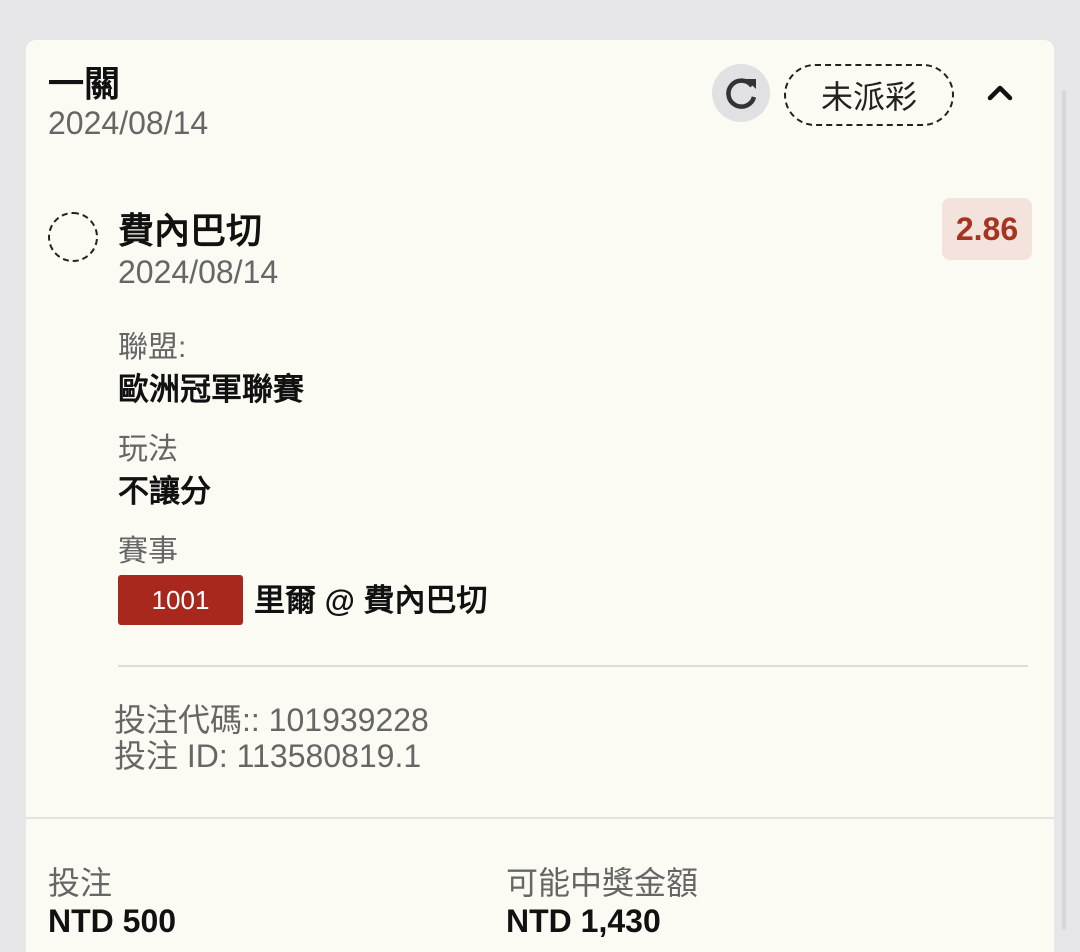  Describe the element at coordinates (540, 818) in the screenshot. I see `section-divider` at that location.